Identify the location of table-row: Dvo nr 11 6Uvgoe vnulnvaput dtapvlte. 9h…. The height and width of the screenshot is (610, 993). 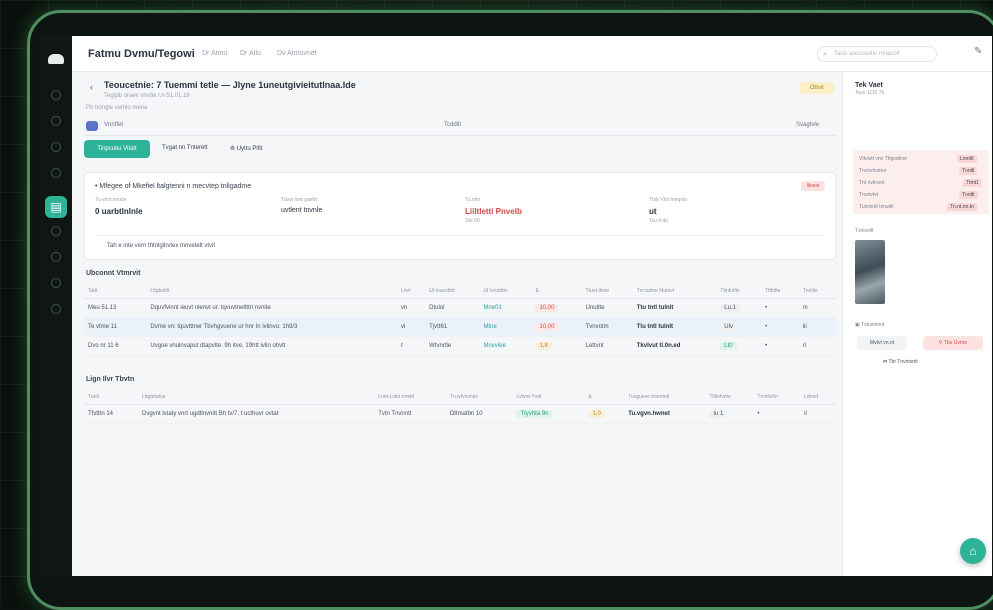
(460, 345).